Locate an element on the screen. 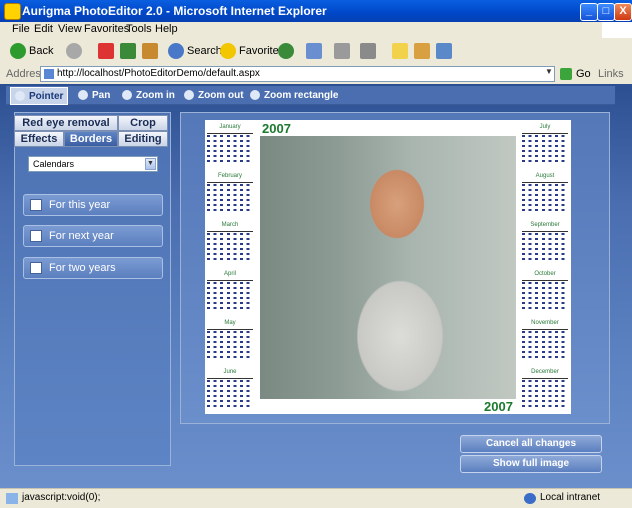 This screenshot has width=632, height=508. search-button: Search is located at coordinates (195, 51).